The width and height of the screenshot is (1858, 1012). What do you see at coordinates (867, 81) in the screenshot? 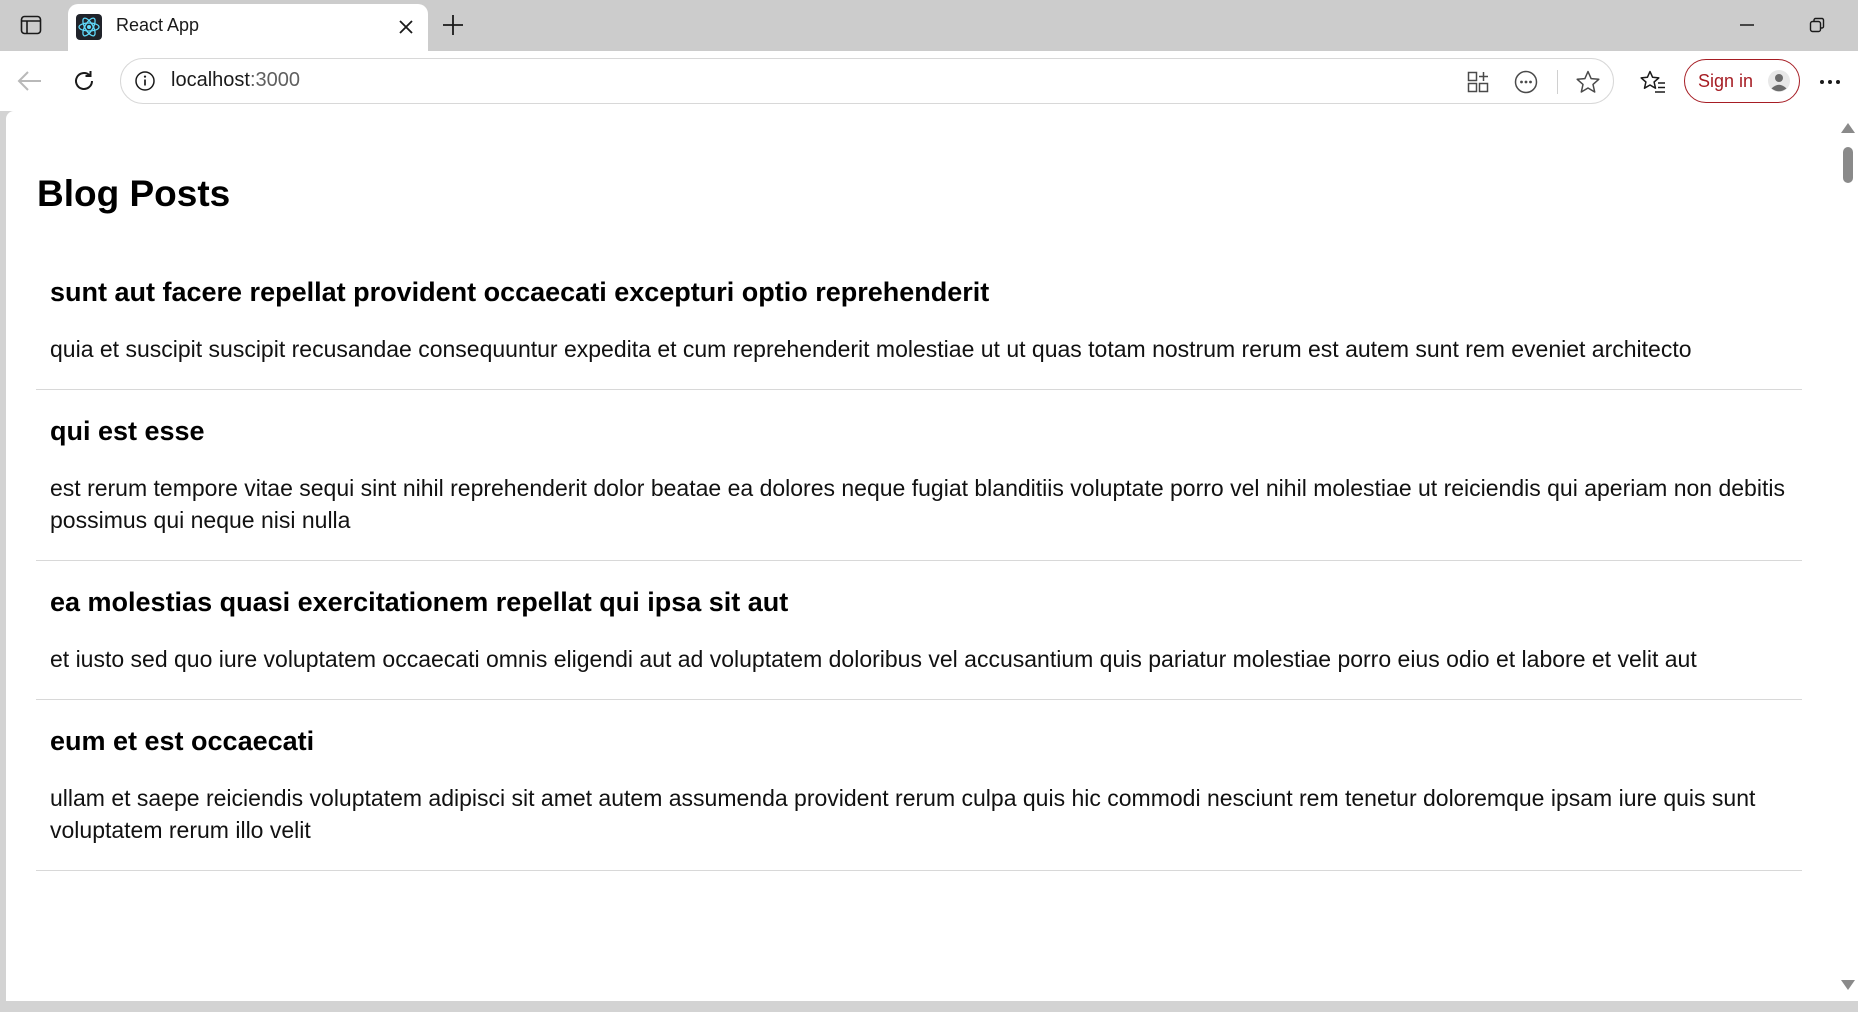
I see `address-bar: localhost:3000` at bounding box center [867, 81].